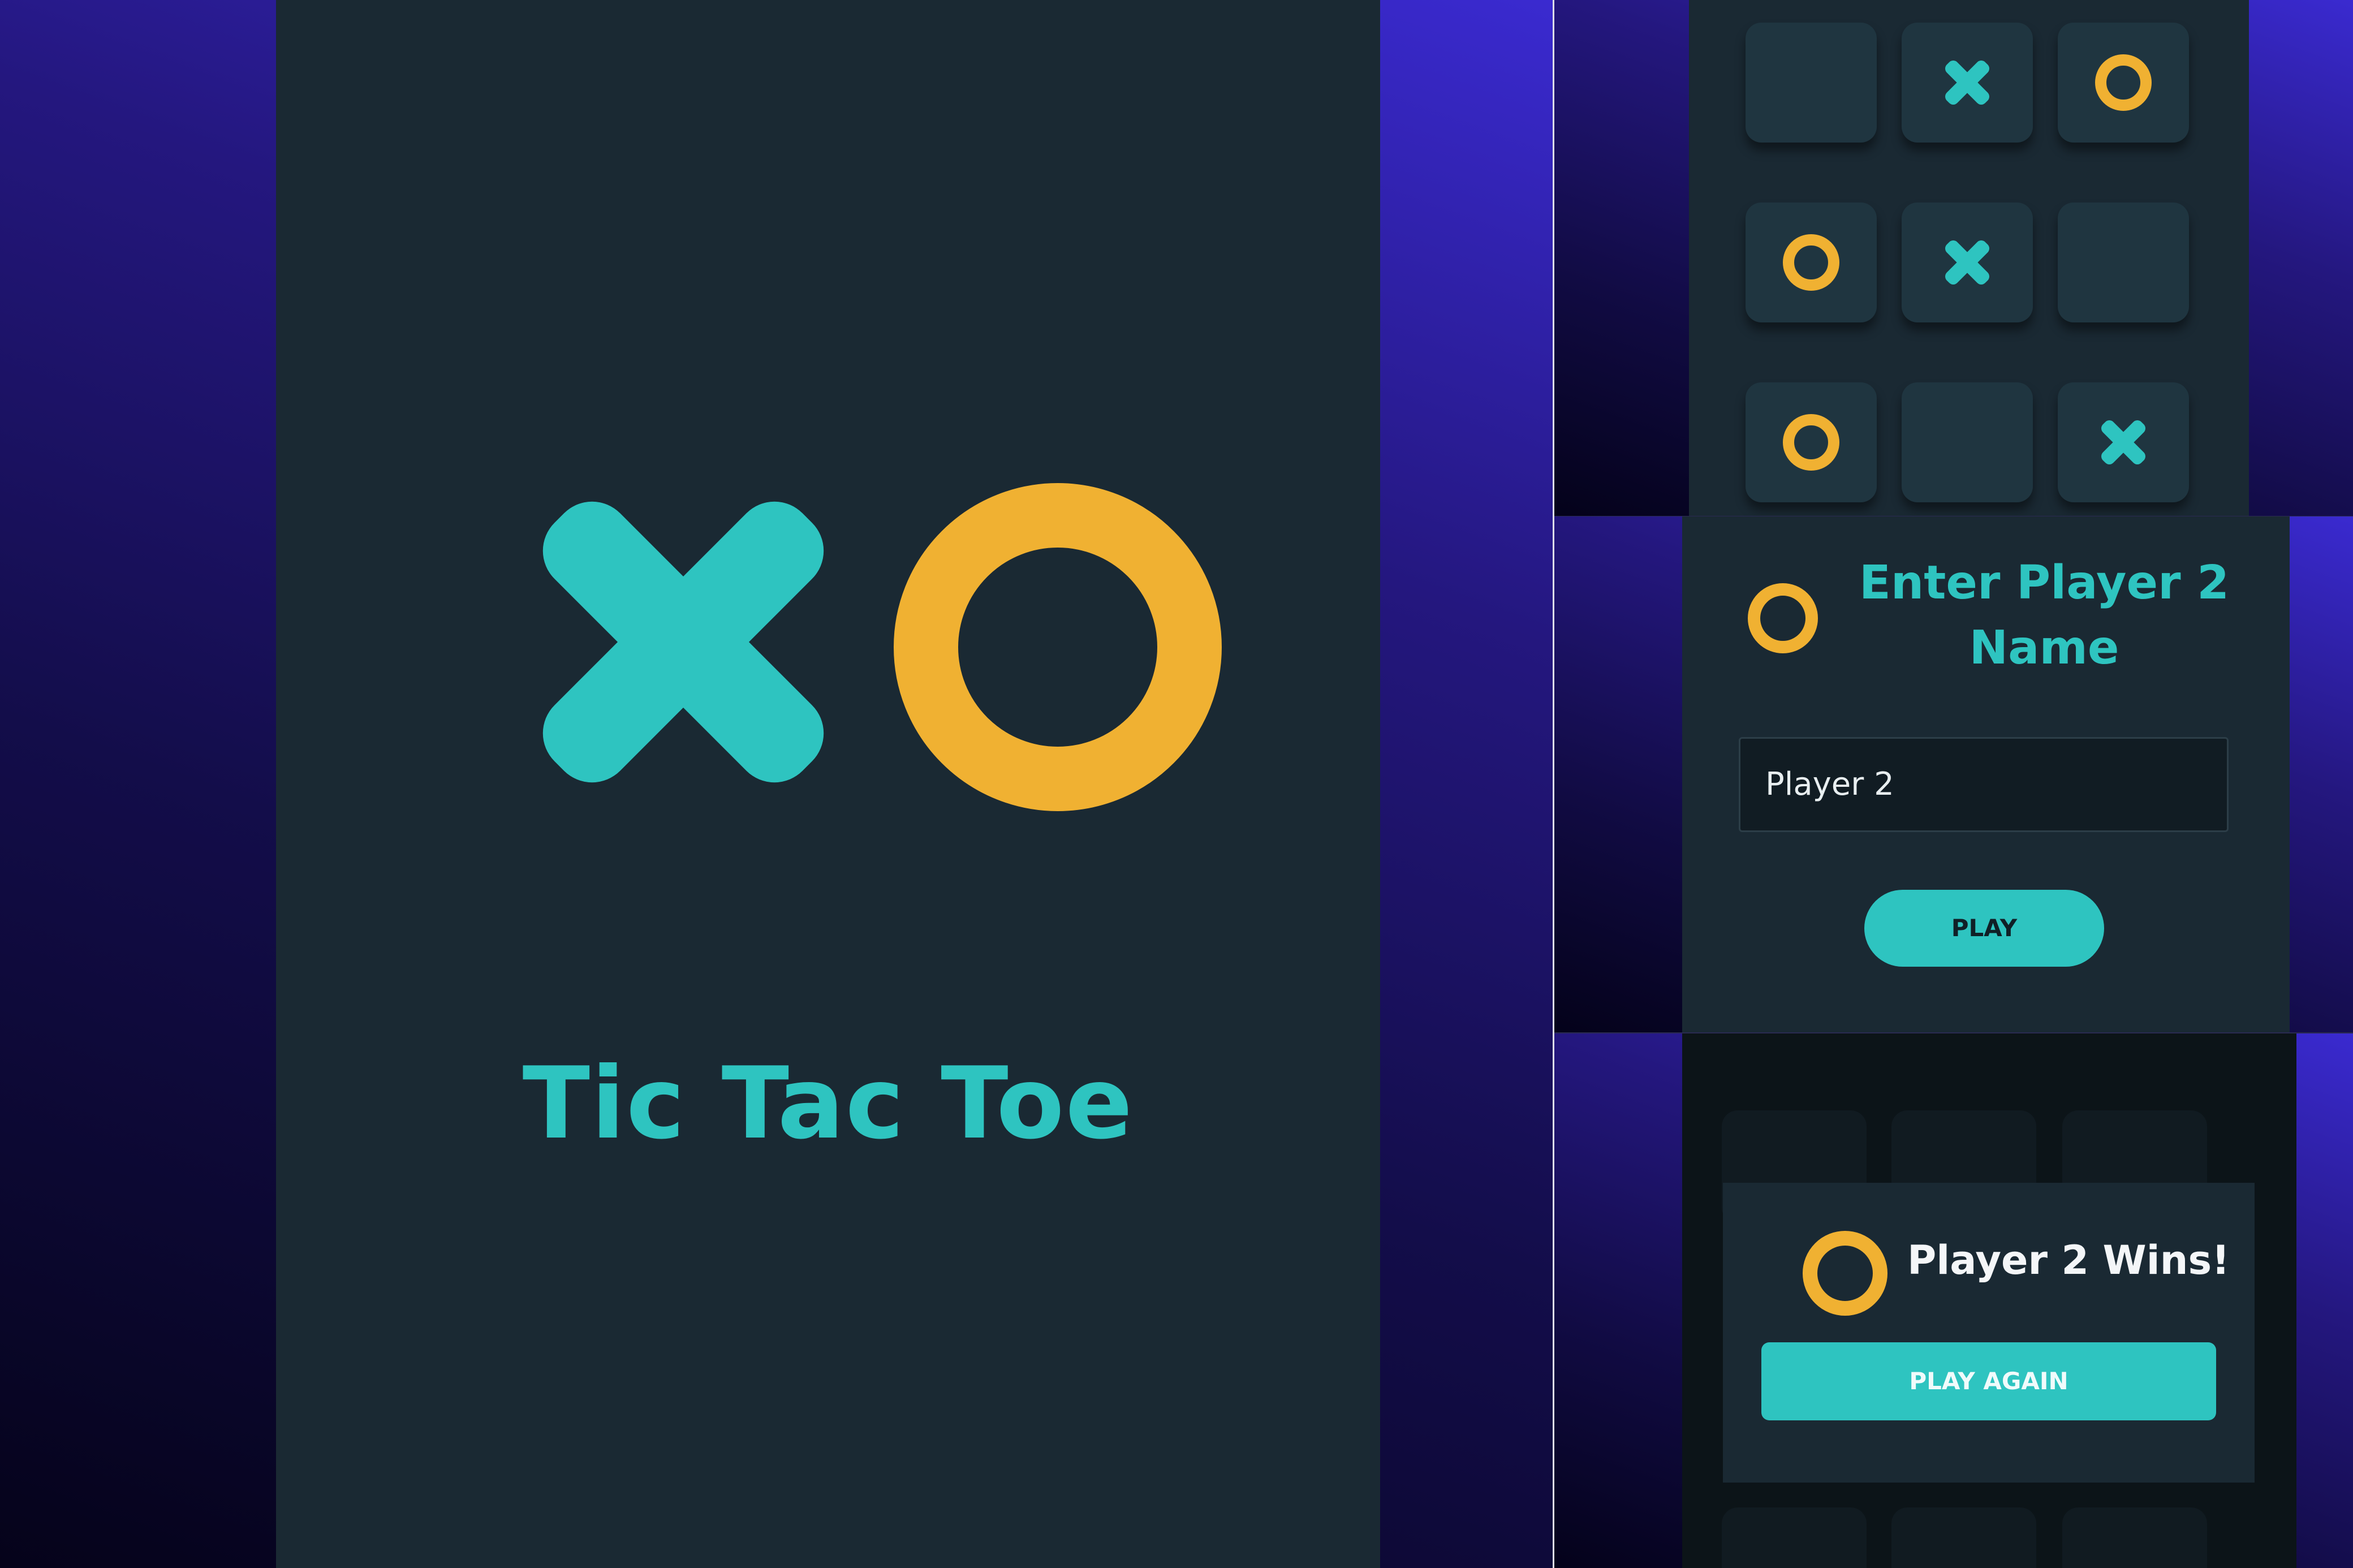 The image size is (2353, 1568). I want to click on result-panel: Player 2 Wins! PLAY AGAIN, so click(1953, 1300).